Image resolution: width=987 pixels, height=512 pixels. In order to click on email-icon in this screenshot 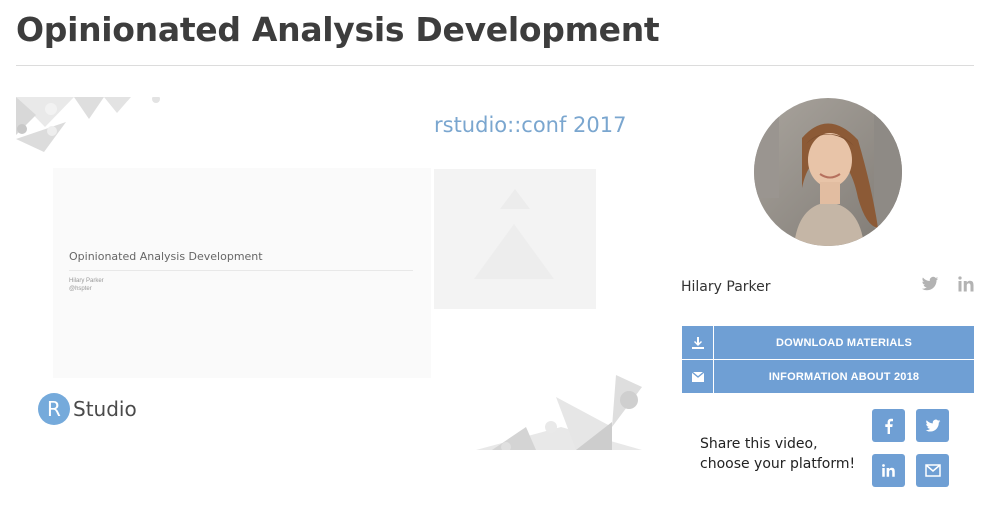, I will do `click(932, 470)`.